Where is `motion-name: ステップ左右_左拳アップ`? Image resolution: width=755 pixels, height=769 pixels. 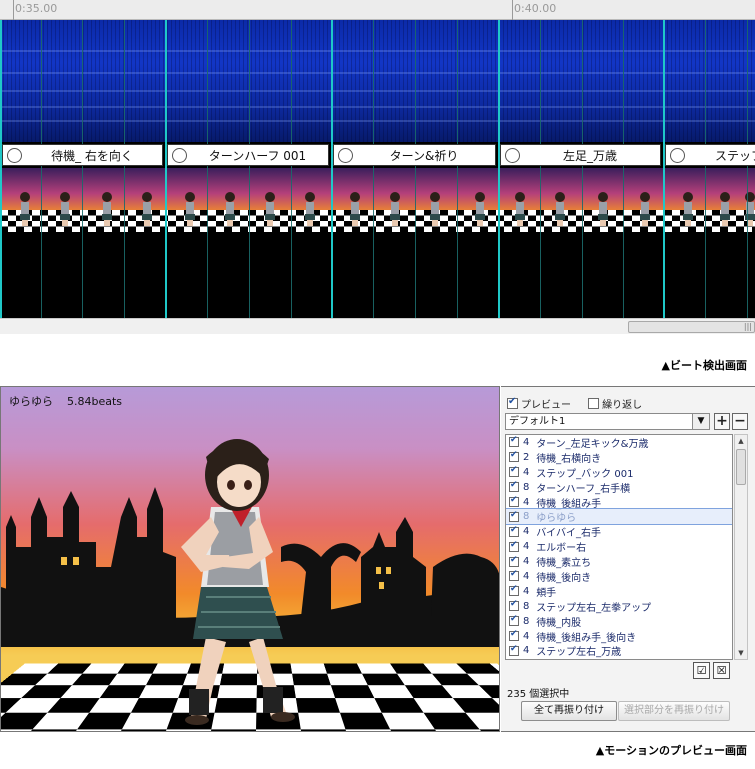
motion-name: ステップ左右_左拳アップ is located at coordinates (593, 606).